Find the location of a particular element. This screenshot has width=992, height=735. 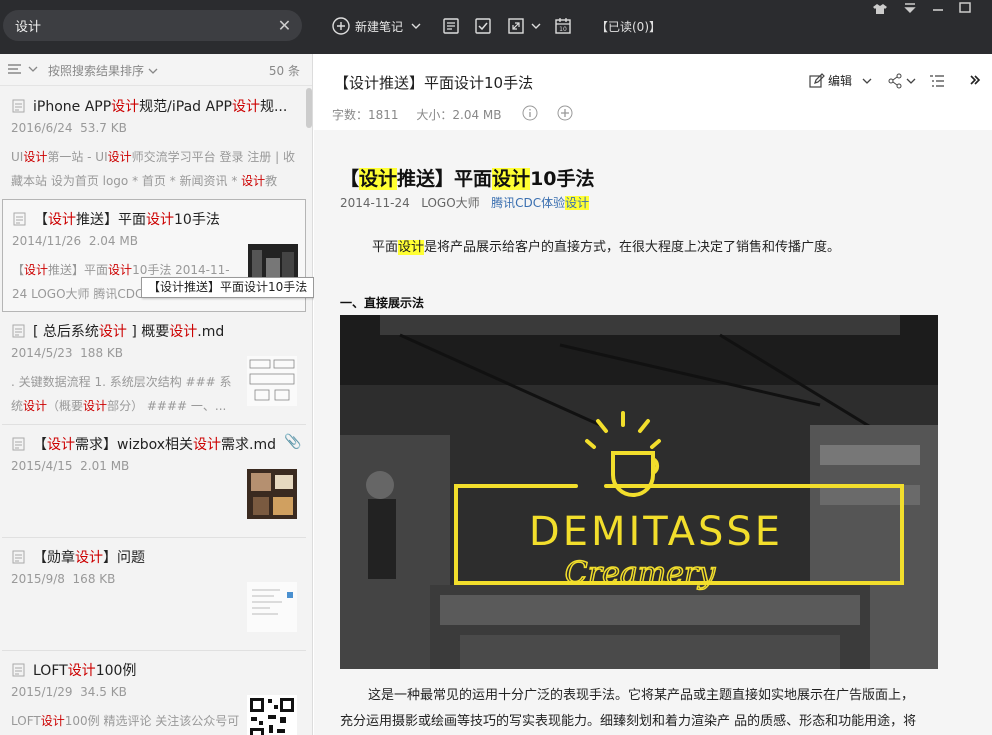

clear-search-icon: ✕ is located at coordinates (284, 25).